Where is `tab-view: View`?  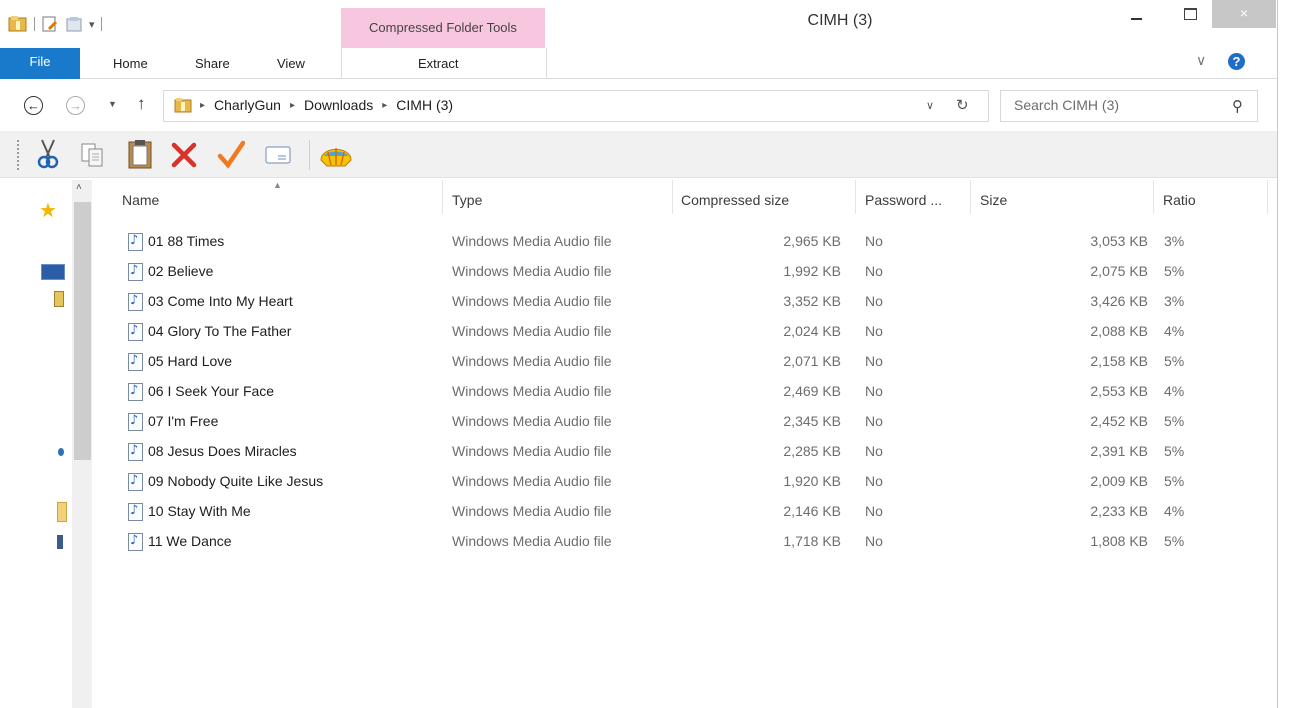 tab-view: View is located at coordinates (291, 63).